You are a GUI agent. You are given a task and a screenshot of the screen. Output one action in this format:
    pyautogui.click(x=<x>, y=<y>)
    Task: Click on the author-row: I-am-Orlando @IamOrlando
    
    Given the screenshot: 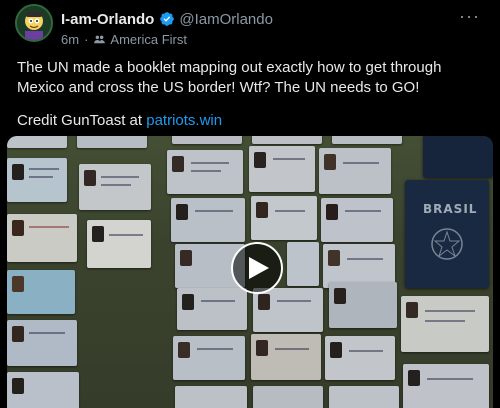 What is the action you would take?
    pyautogui.click(x=167, y=19)
    